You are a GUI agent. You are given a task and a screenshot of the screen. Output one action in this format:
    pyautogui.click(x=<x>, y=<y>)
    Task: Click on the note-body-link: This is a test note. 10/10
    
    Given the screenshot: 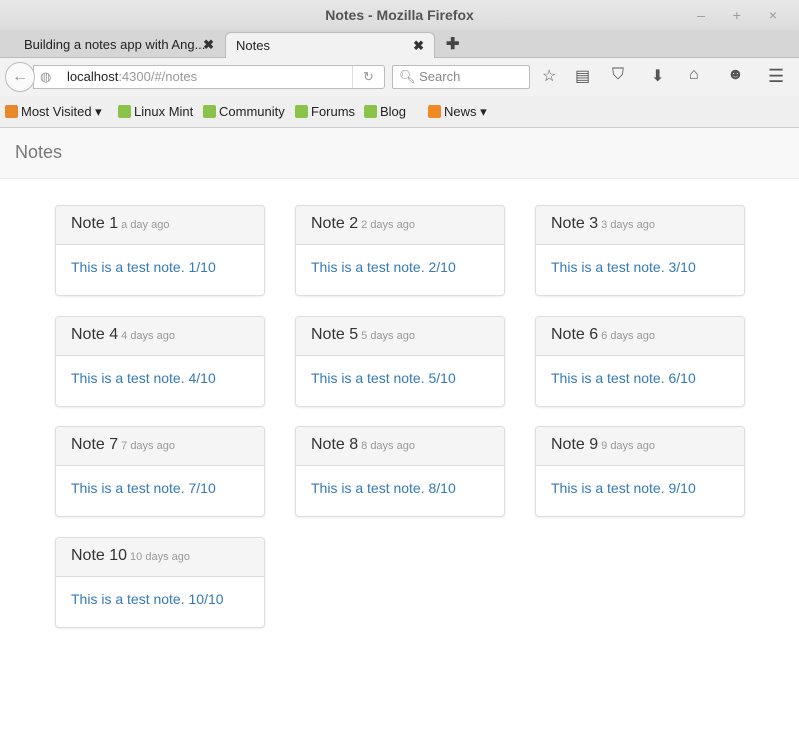 What is the action you would take?
    pyautogui.click(x=147, y=599)
    